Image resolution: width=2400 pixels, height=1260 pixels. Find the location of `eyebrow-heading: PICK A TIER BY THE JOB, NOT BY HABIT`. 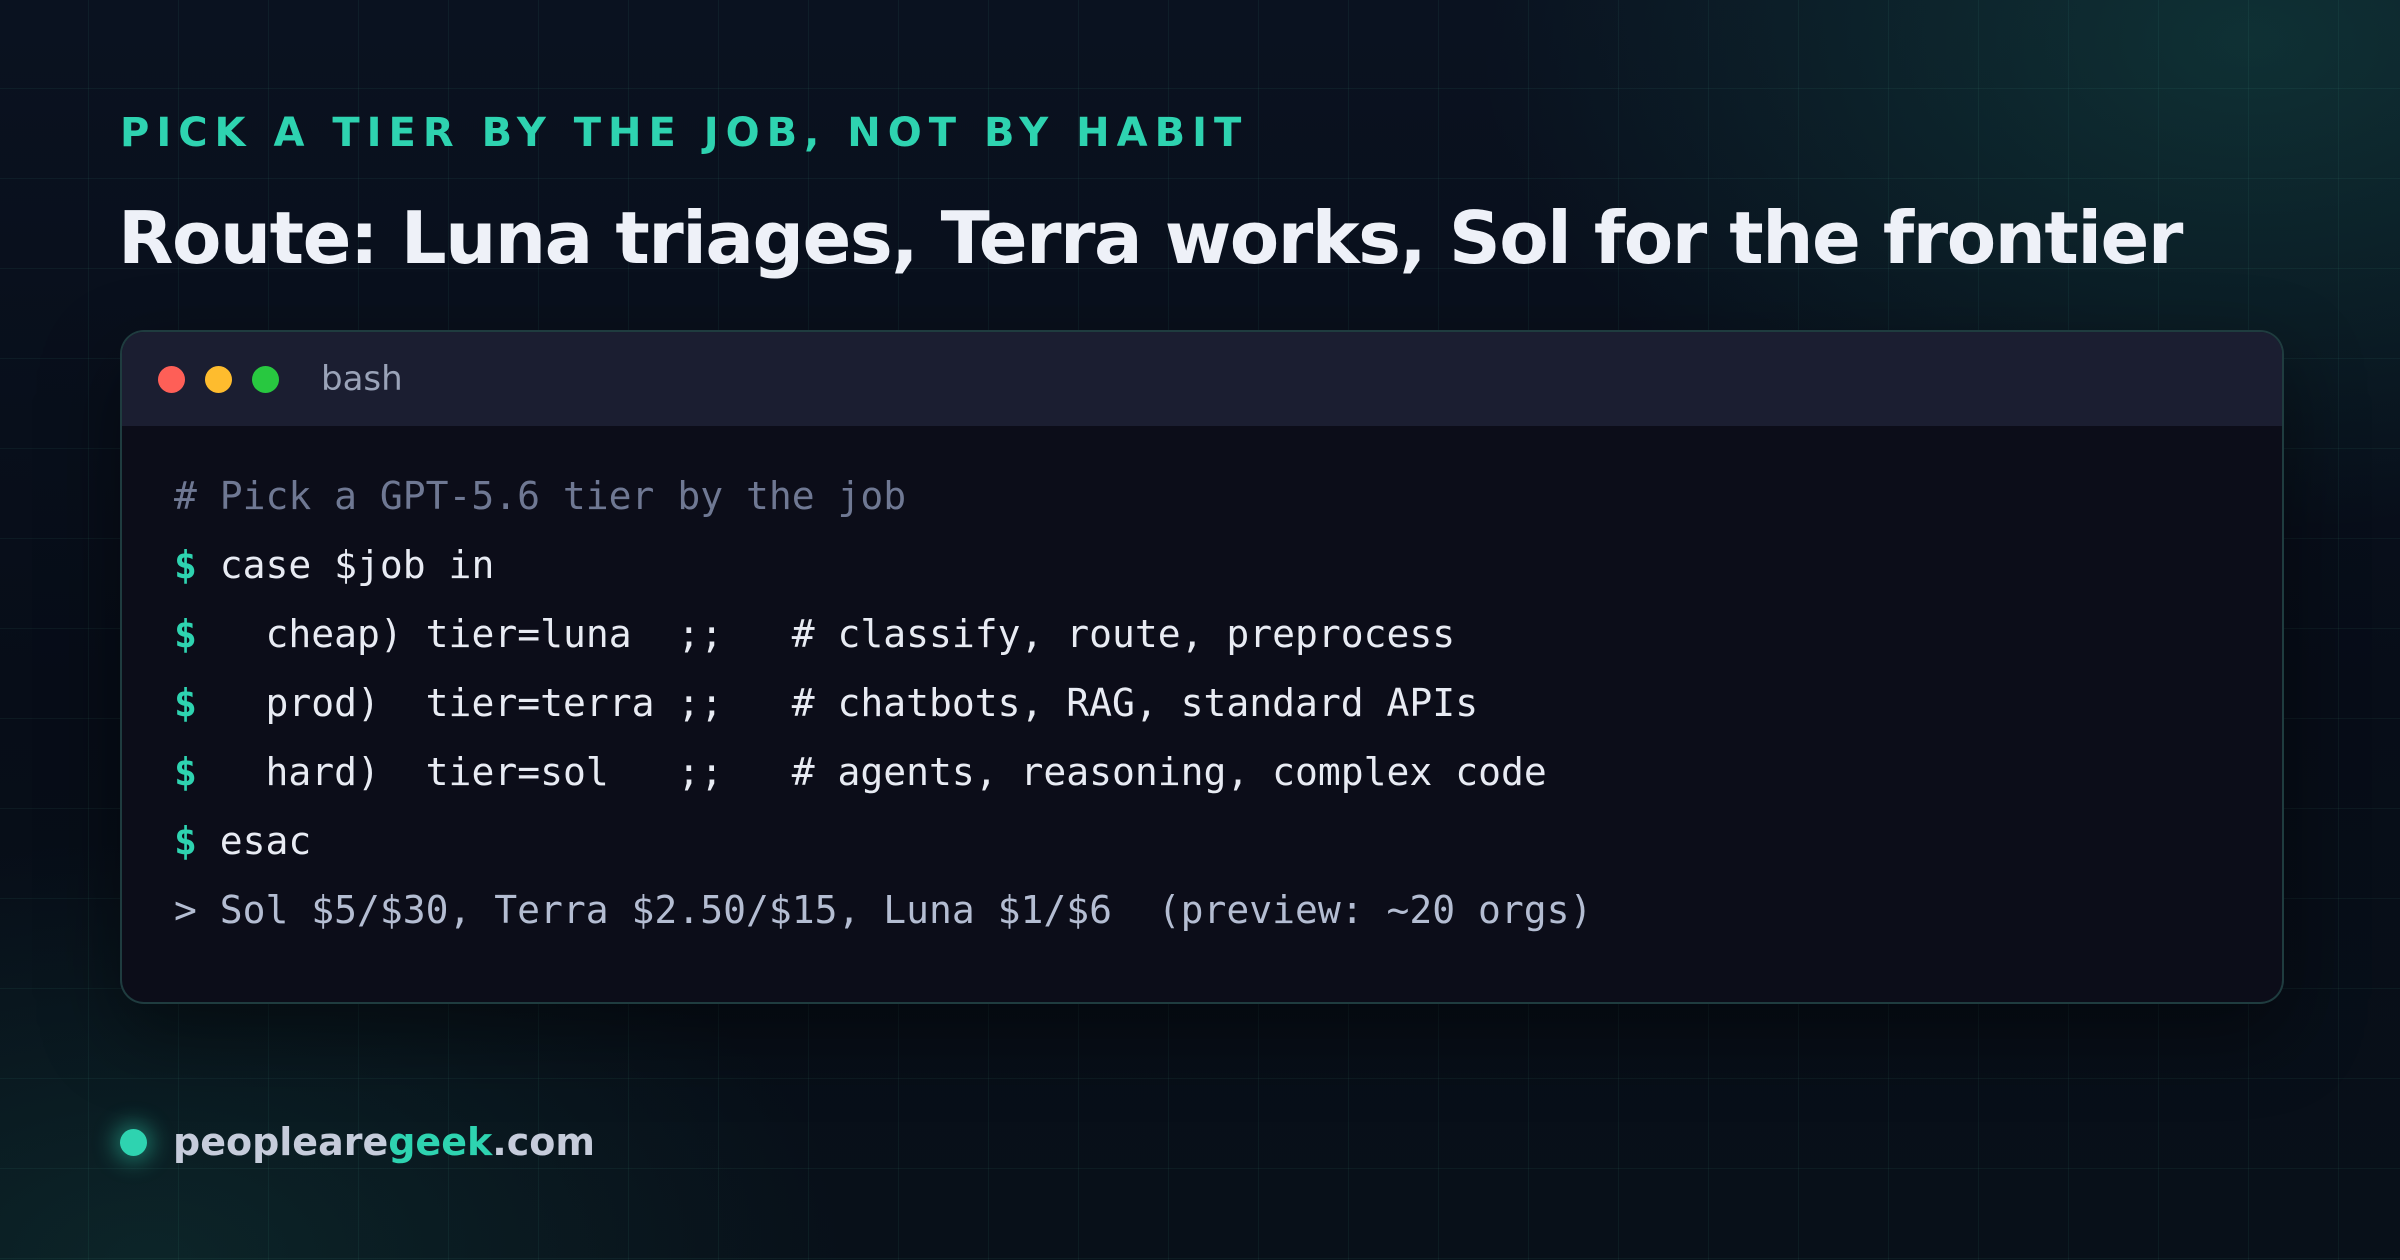

eyebrow-heading: PICK A TIER BY THE JOB, NOT BY HABIT is located at coordinates (684, 133).